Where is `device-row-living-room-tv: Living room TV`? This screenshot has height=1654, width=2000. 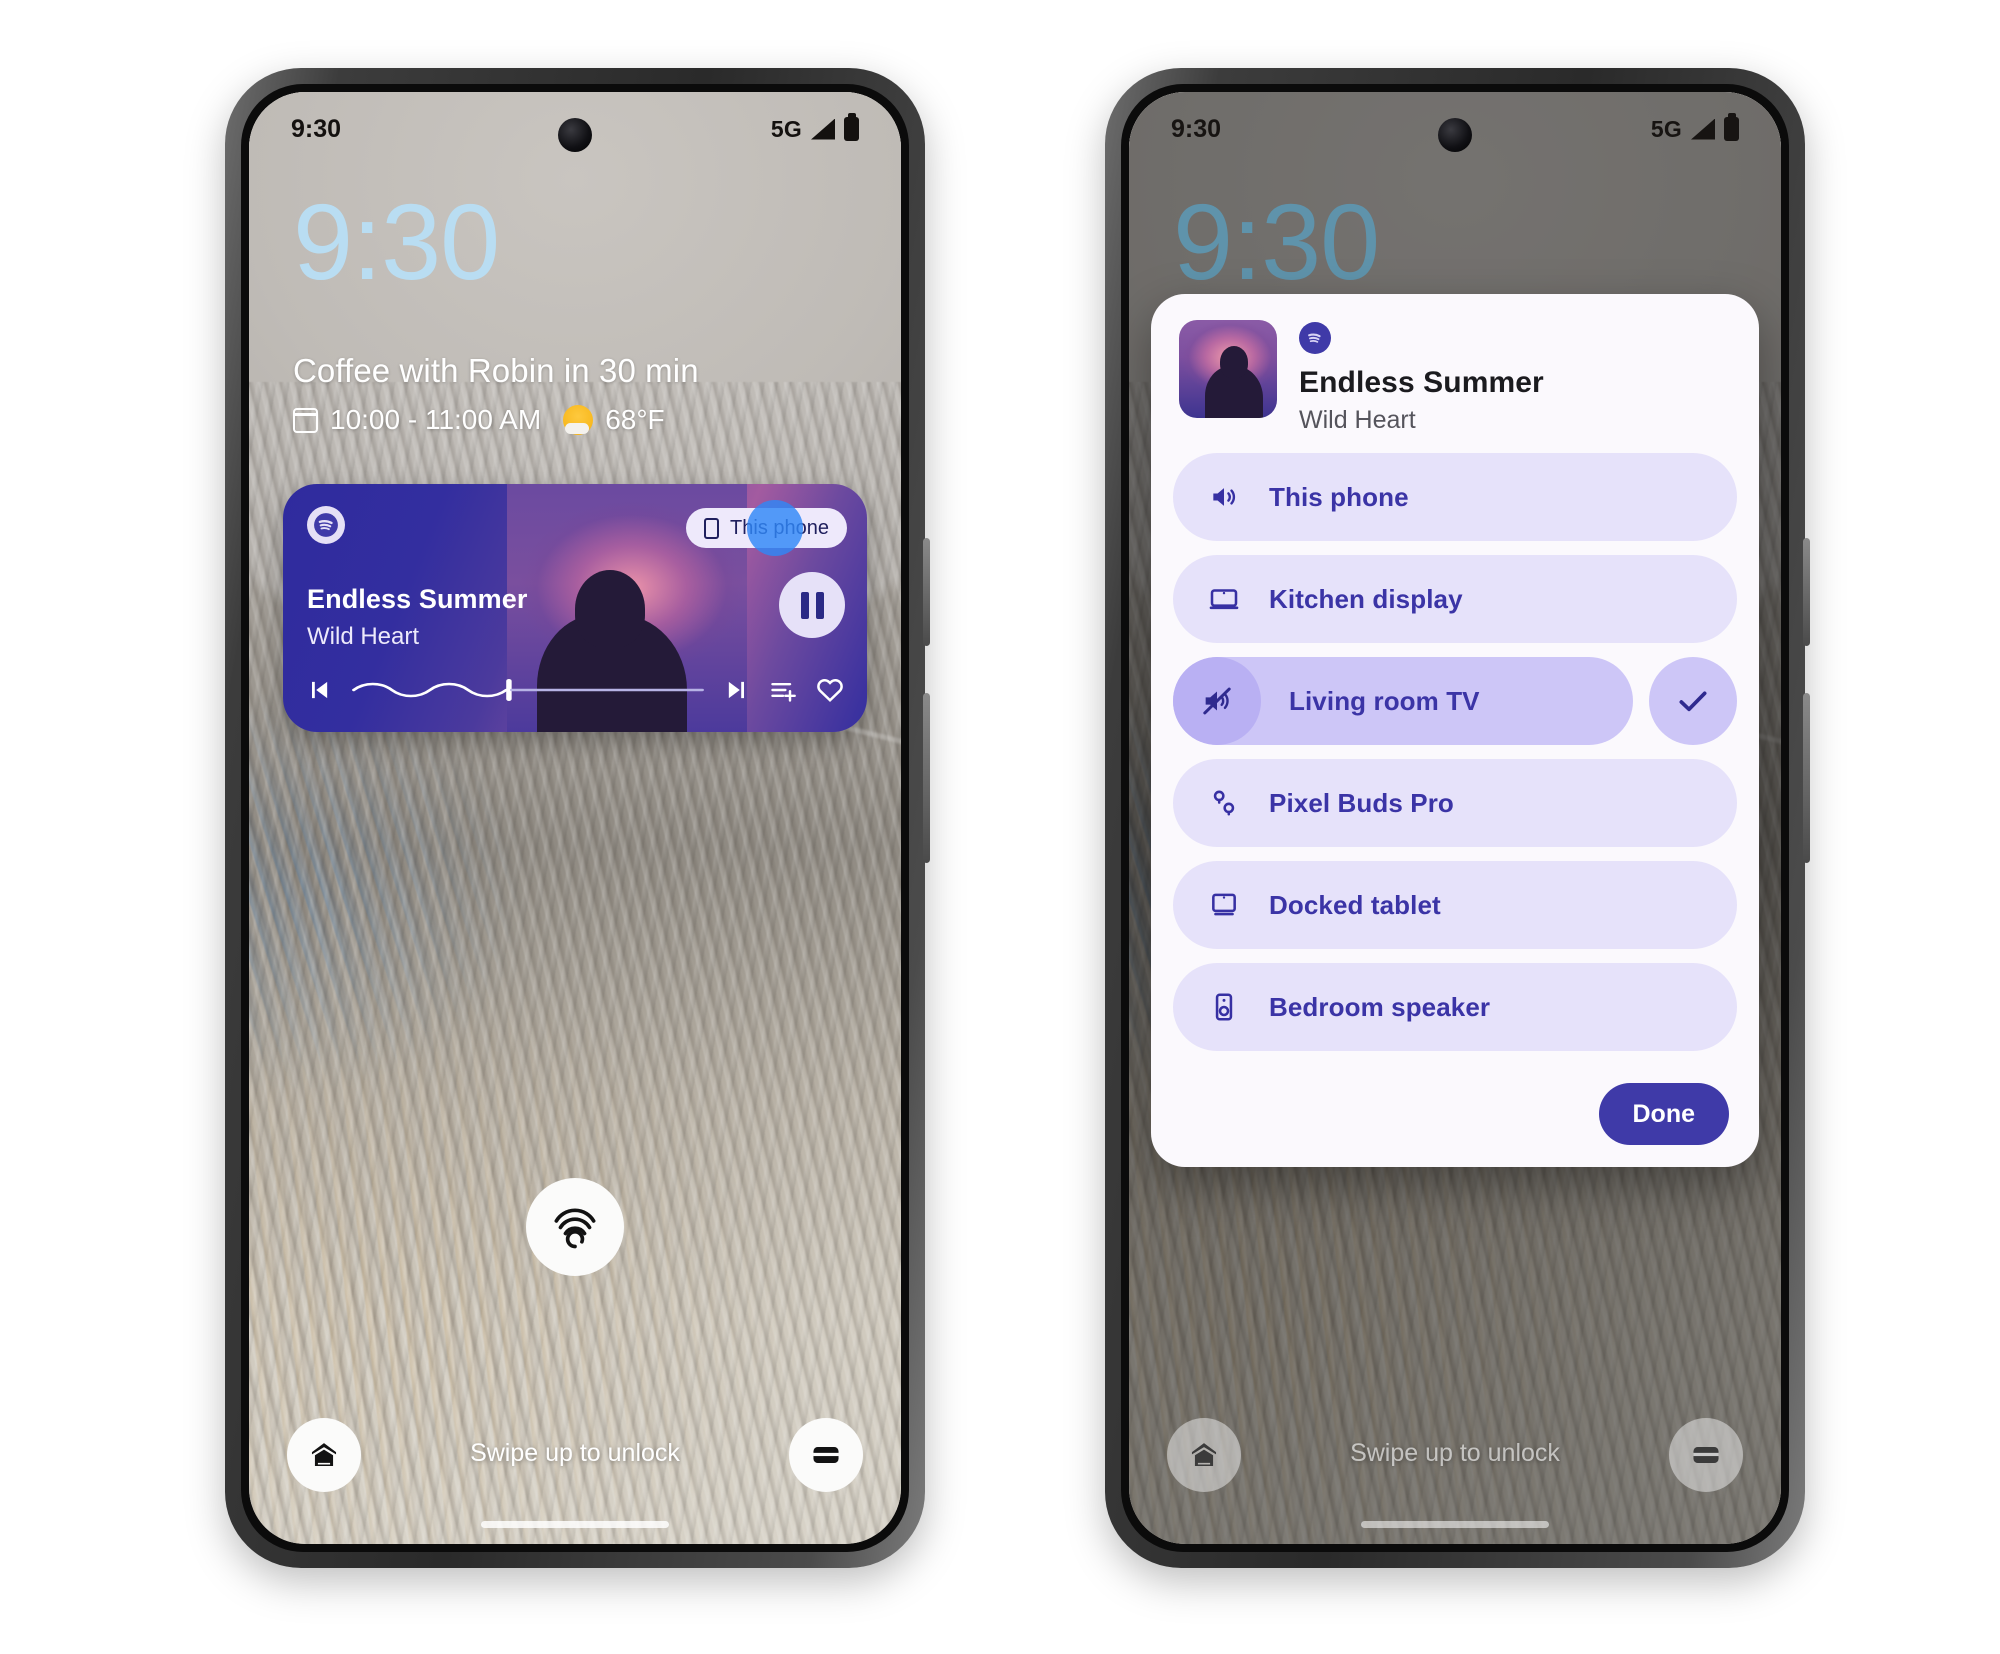
device-row-living-room-tv: Living room TV is located at coordinates (1403, 701).